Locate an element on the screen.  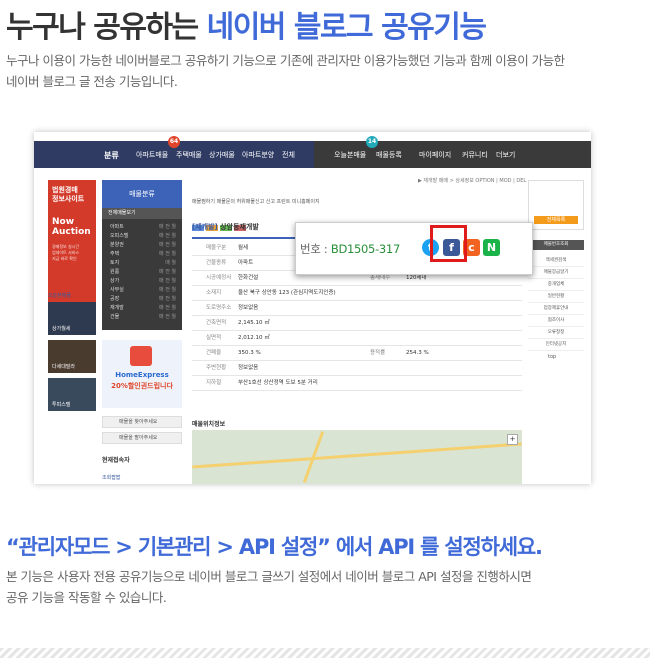
table-row: 도로명주소 정보없음 is located at coordinates (357, 308).